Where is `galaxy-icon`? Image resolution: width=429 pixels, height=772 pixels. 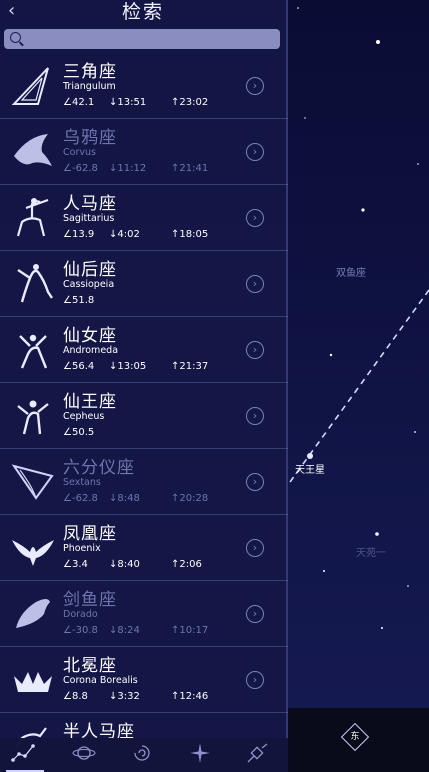 galaxy-icon is located at coordinates (142, 755).